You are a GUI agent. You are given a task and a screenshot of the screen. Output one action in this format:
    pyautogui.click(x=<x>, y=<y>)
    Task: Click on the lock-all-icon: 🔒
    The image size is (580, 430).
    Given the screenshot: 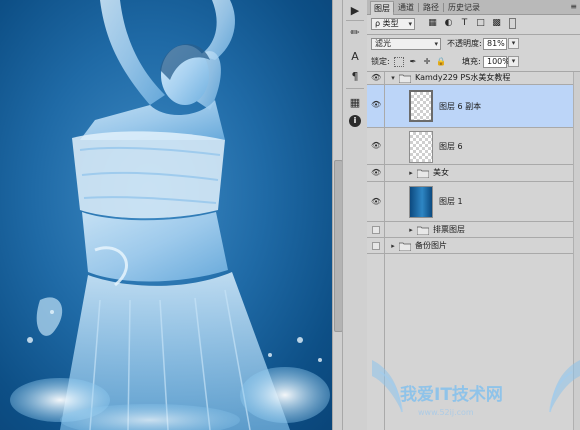 What is the action you would take?
    pyautogui.click(x=441, y=62)
    